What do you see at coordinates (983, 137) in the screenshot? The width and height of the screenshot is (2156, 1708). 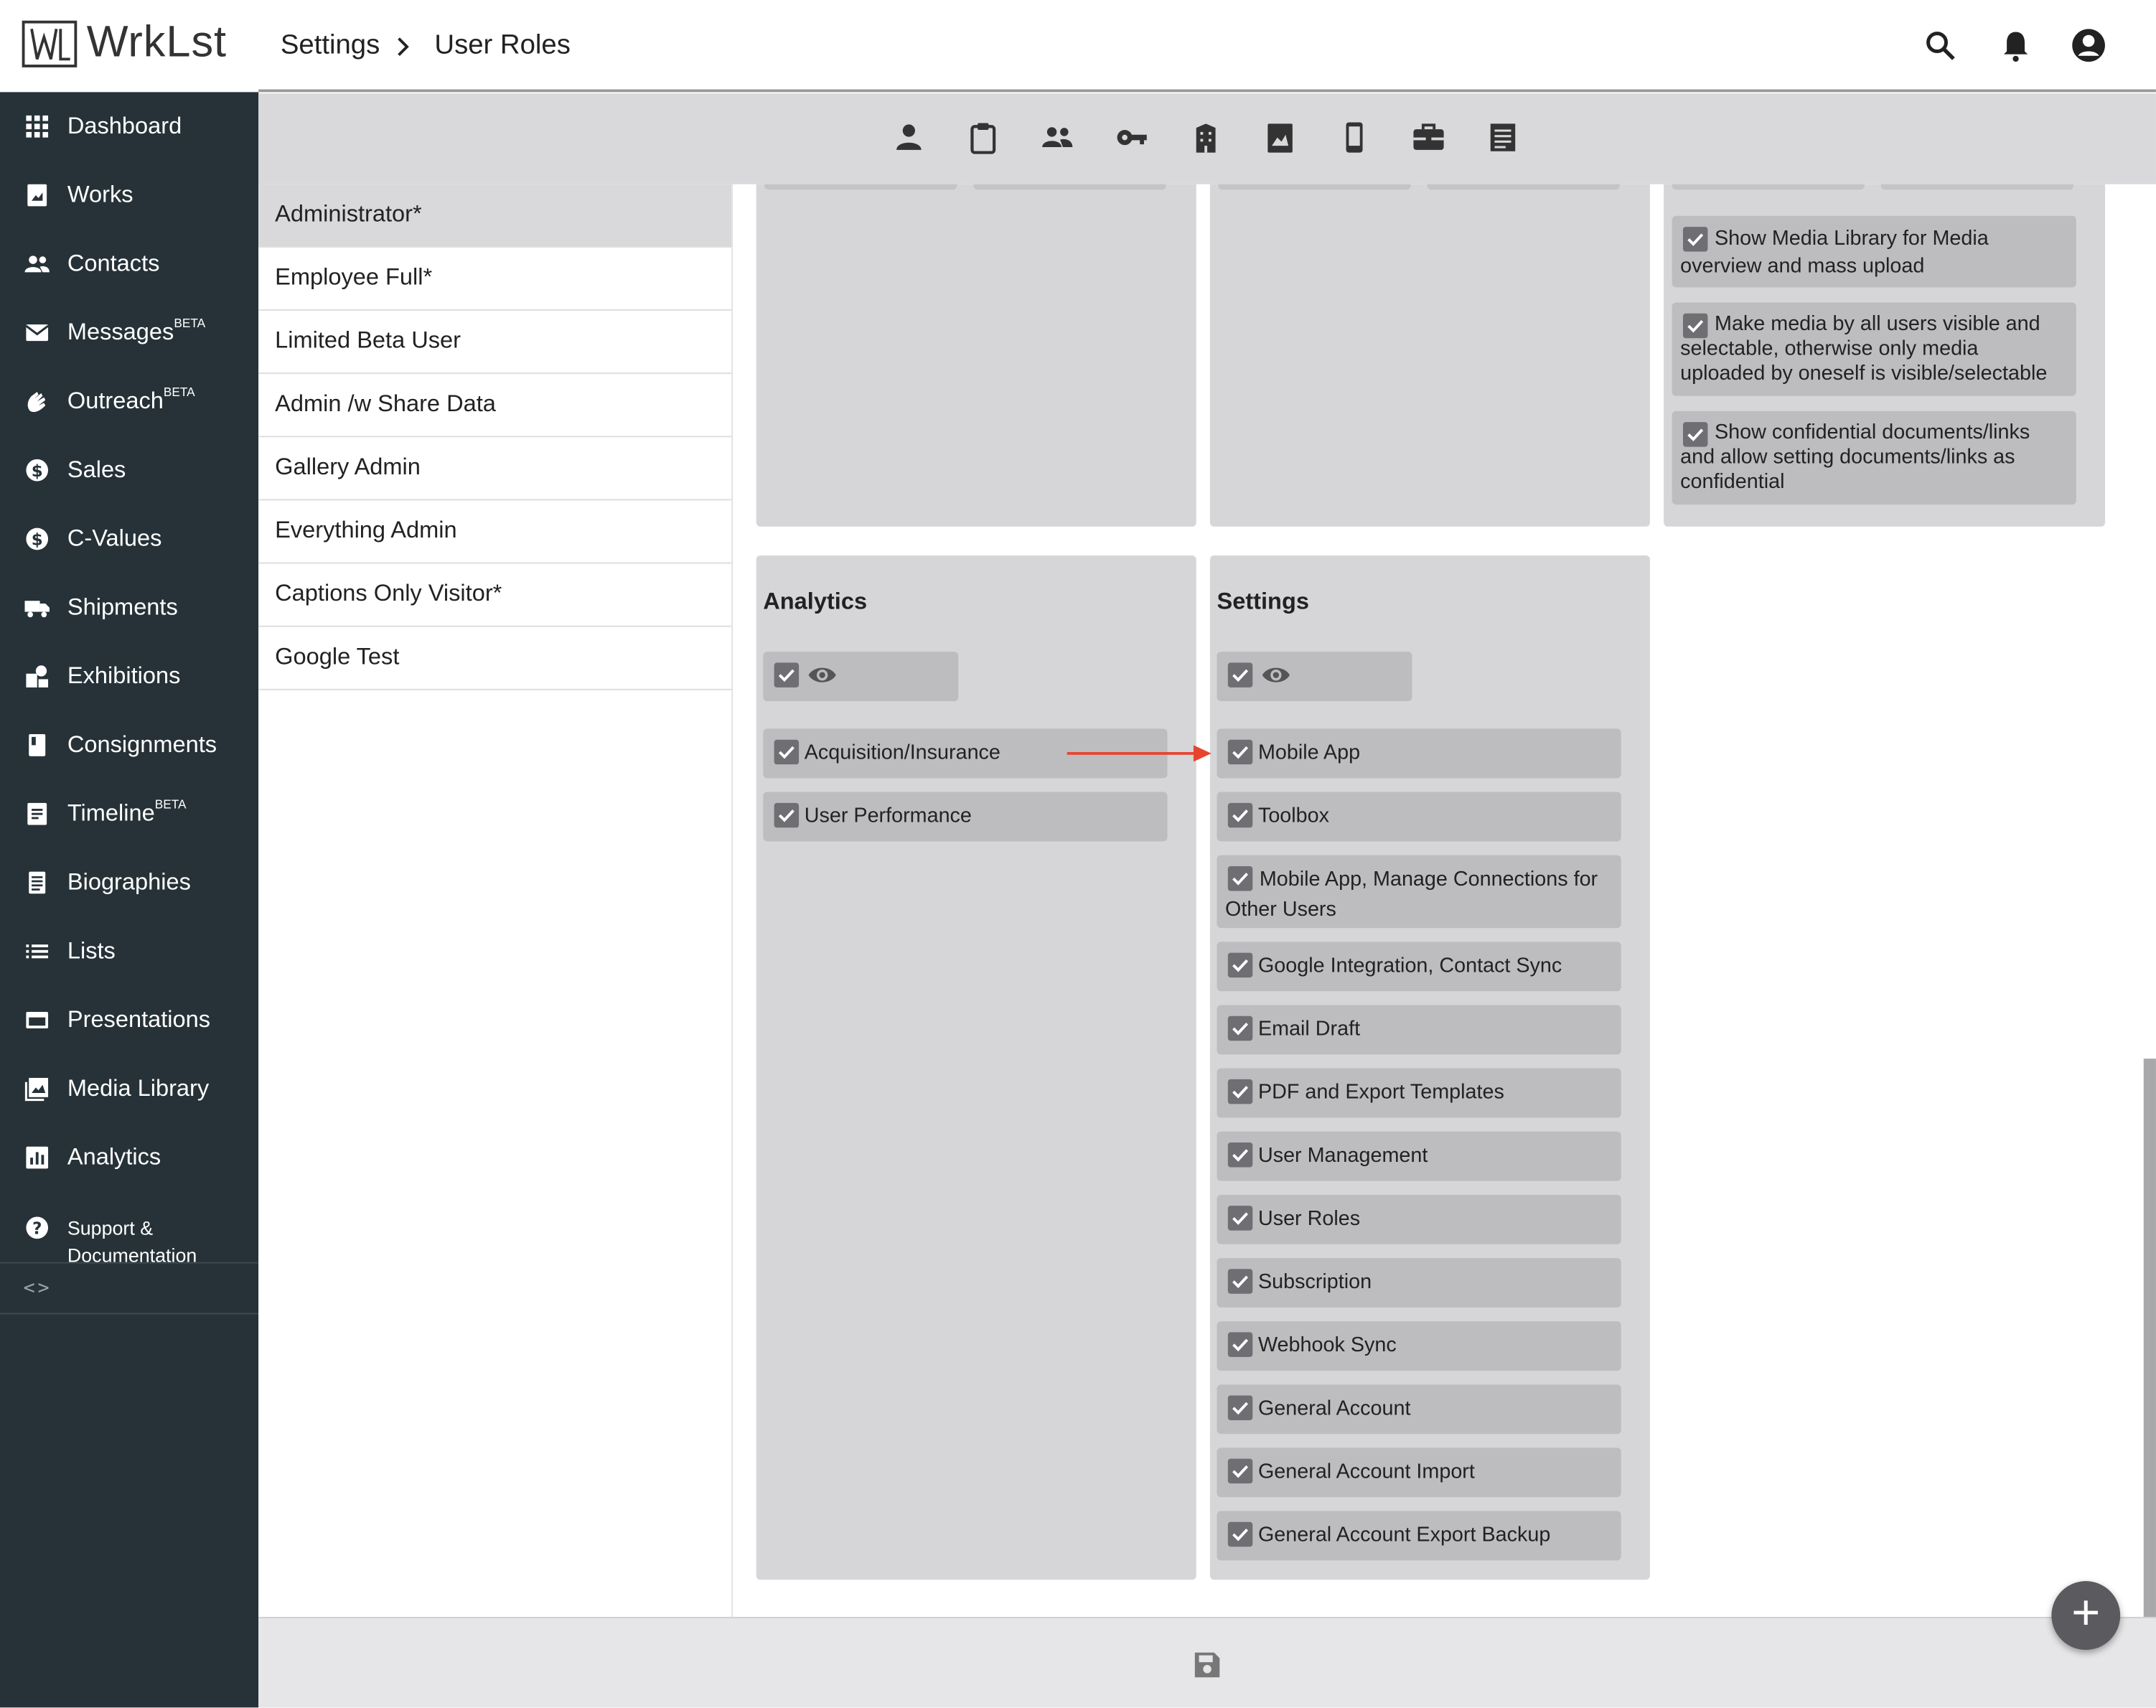 I see `clipboard-icon` at bounding box center [983, 137].